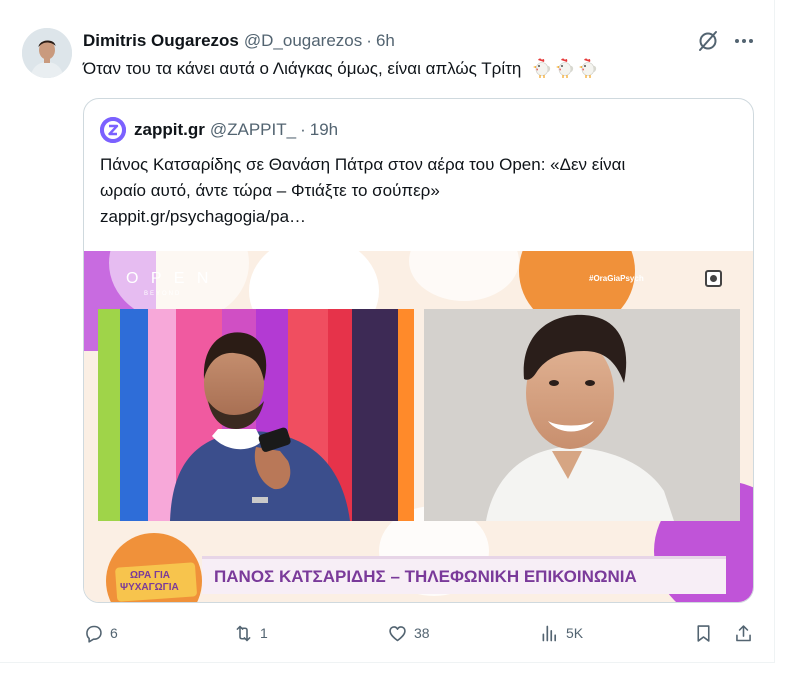 The image size is (788, 677). I want to click on show-logo-line1: ΩΡΑ ΓΙΑ, so click(150, 575).